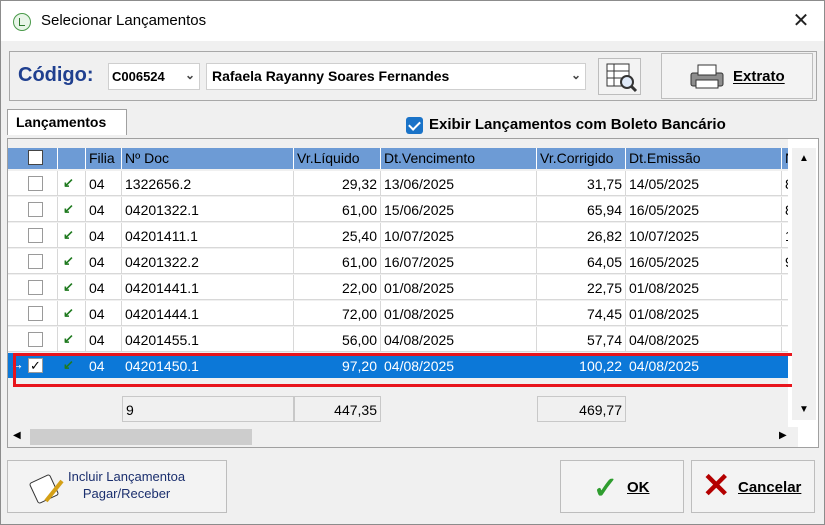 The image size is (825, 525). What do you see at coordinates (581, 287) in the screenshot?
I see `table-cell: 22,75` at bounding box center [581, 287].